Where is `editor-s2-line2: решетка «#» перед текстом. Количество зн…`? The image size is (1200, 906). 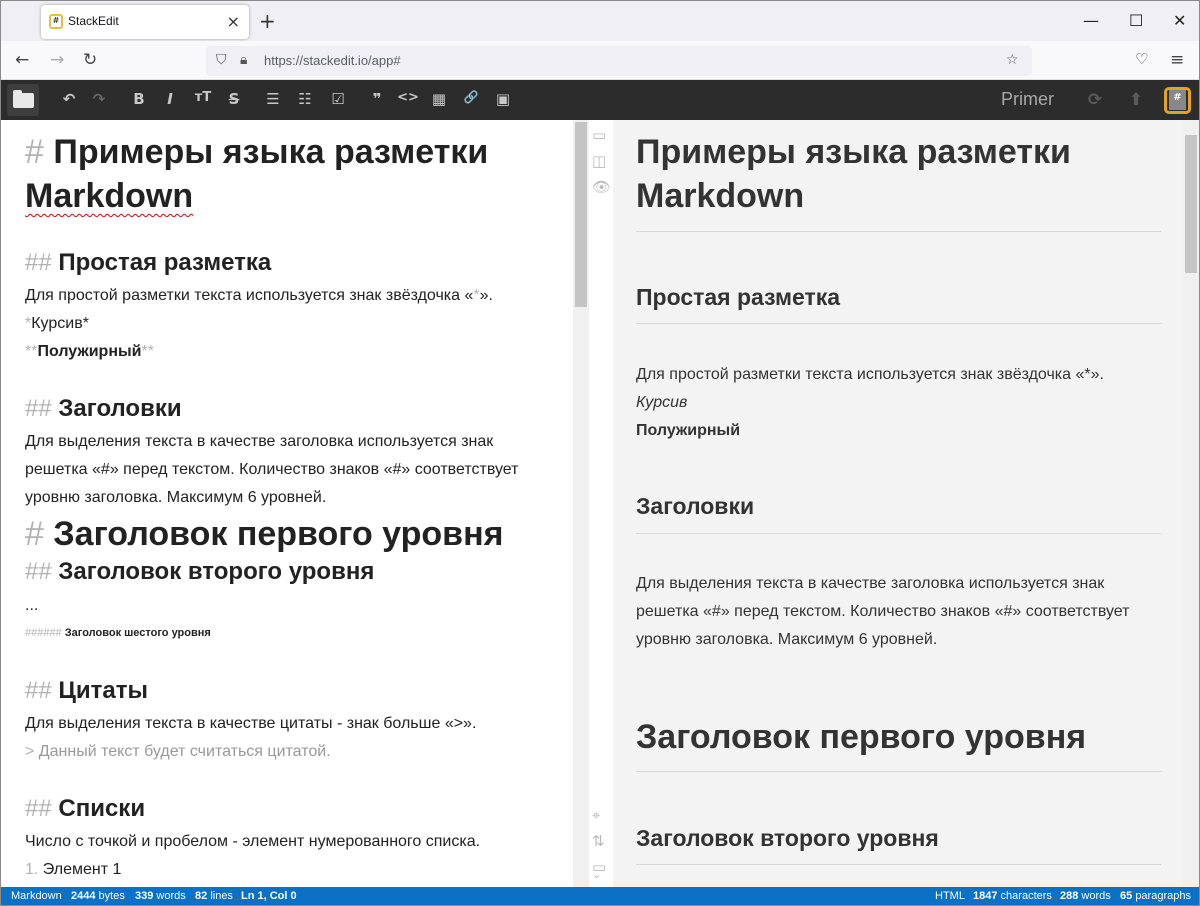
editor-s2-line2: решетка «#» перед текстом. Количество зн… is located at coordinates (272, 470).